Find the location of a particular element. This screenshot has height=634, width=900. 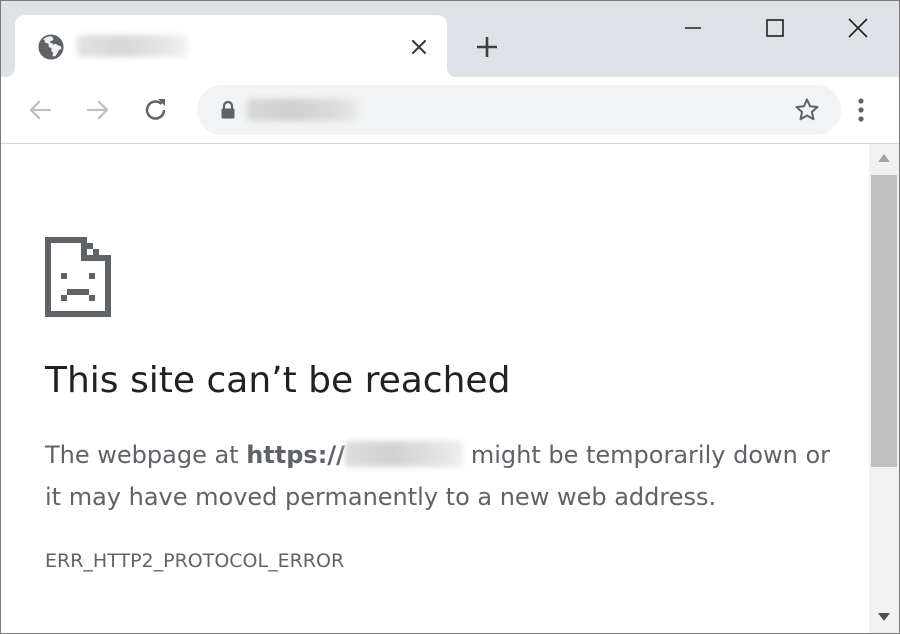

globe-icon is located at coordinates (51, 47).